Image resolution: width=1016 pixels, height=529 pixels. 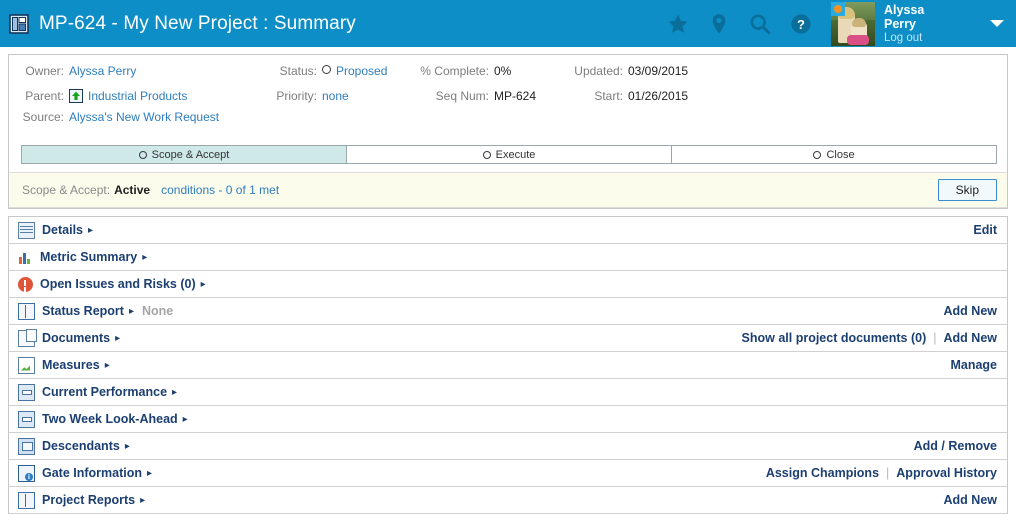 I want to click on field-source: Source: Alyssa's New Work Request, so click(x=143, y=117).